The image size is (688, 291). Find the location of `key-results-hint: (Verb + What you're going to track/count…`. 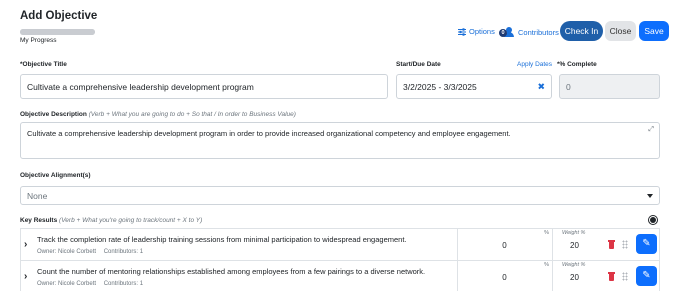

key-results-hint: (Verb + What you're going to track/count… is located at coordinates (131, 220).